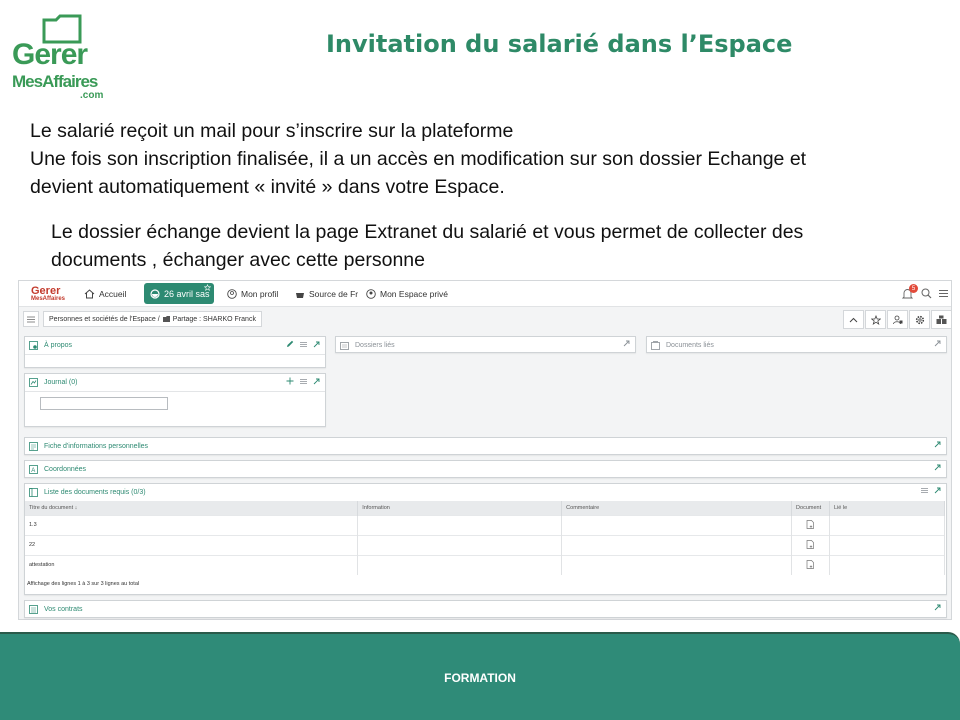 This screenshot has width=960, height=720. I want to click on panel-fiche-infos: Fiche d'informations personnelles, so click(485, 446).